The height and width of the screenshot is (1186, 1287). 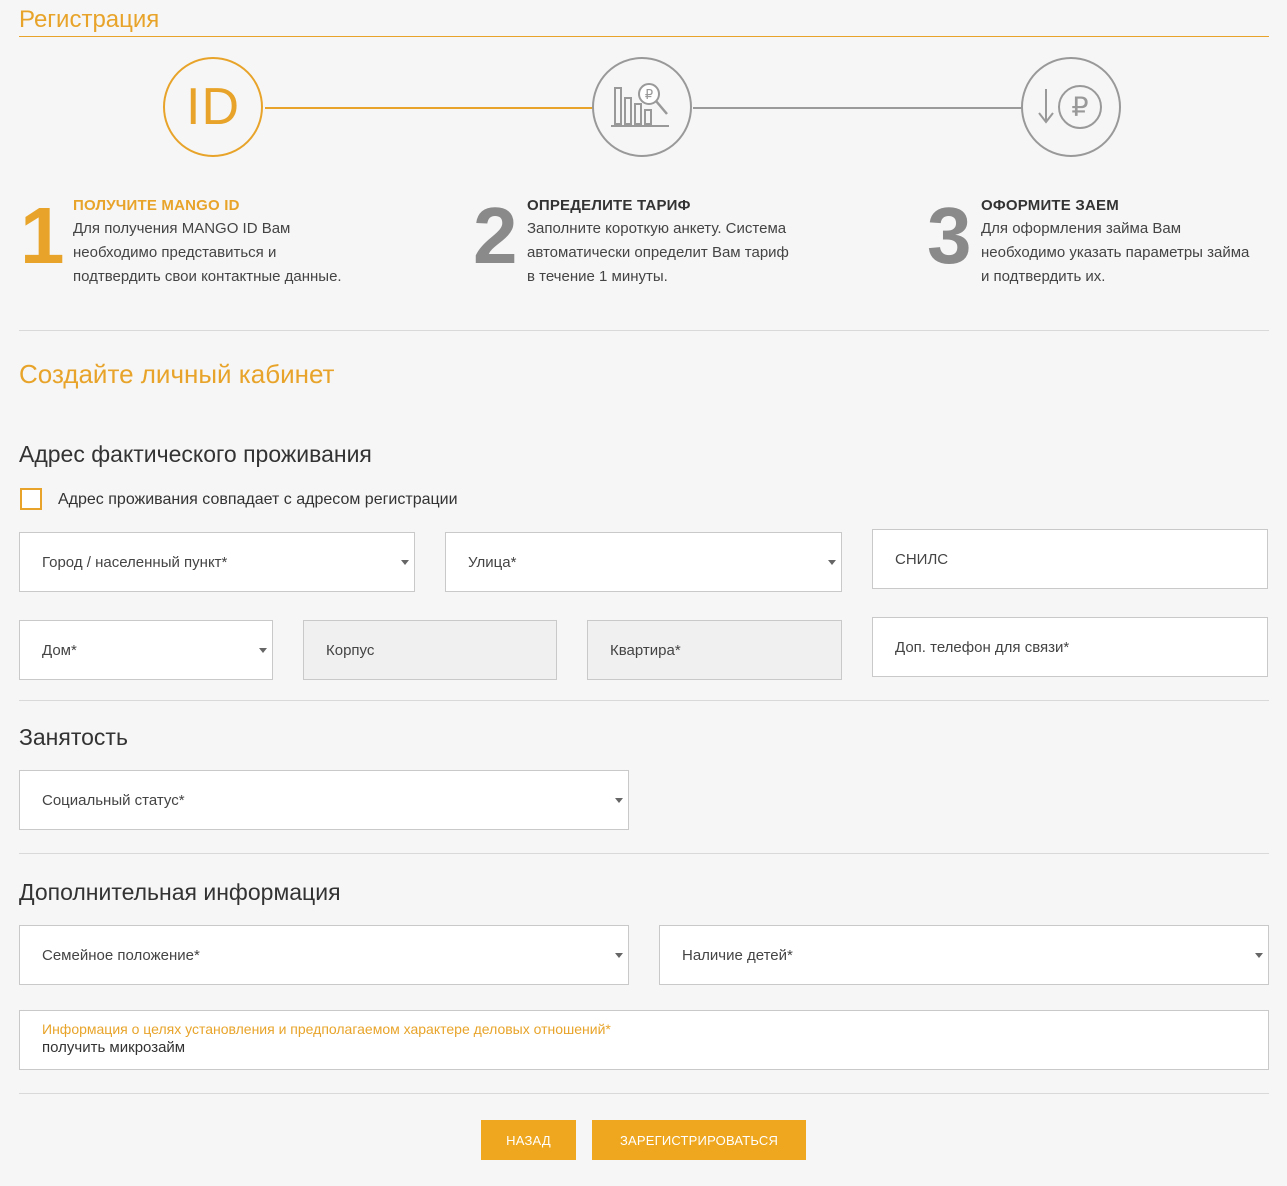 I want to click on city-select-label: Город / населенный пункт*, so click(x=135, y=562).